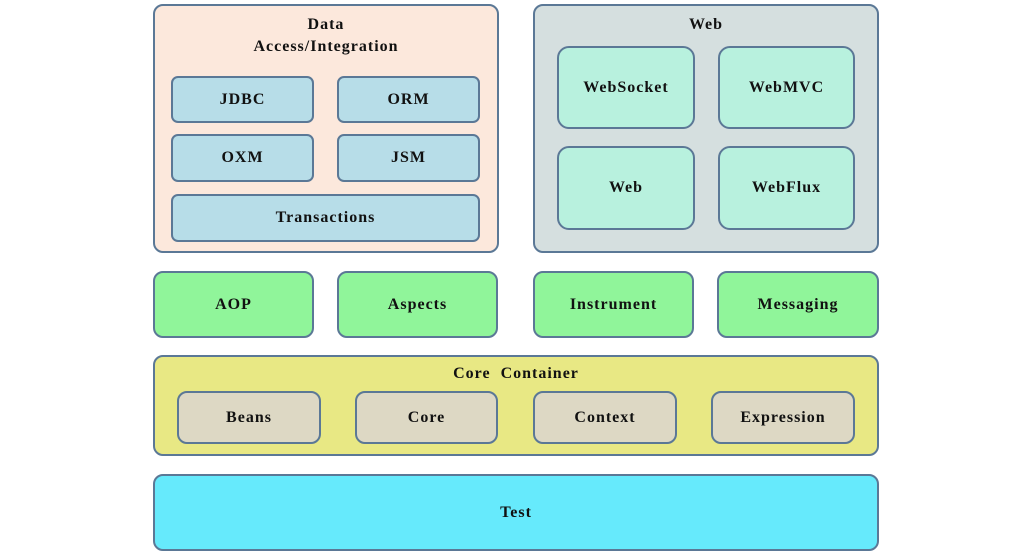  I want to click on module-core: Core, so click(426, 417).